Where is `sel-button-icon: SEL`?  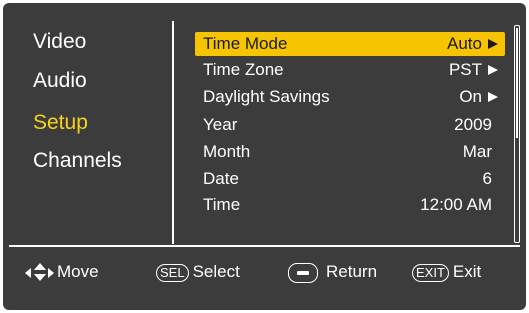 sel-button-icon: SEL is located at coordinates (172, 272).